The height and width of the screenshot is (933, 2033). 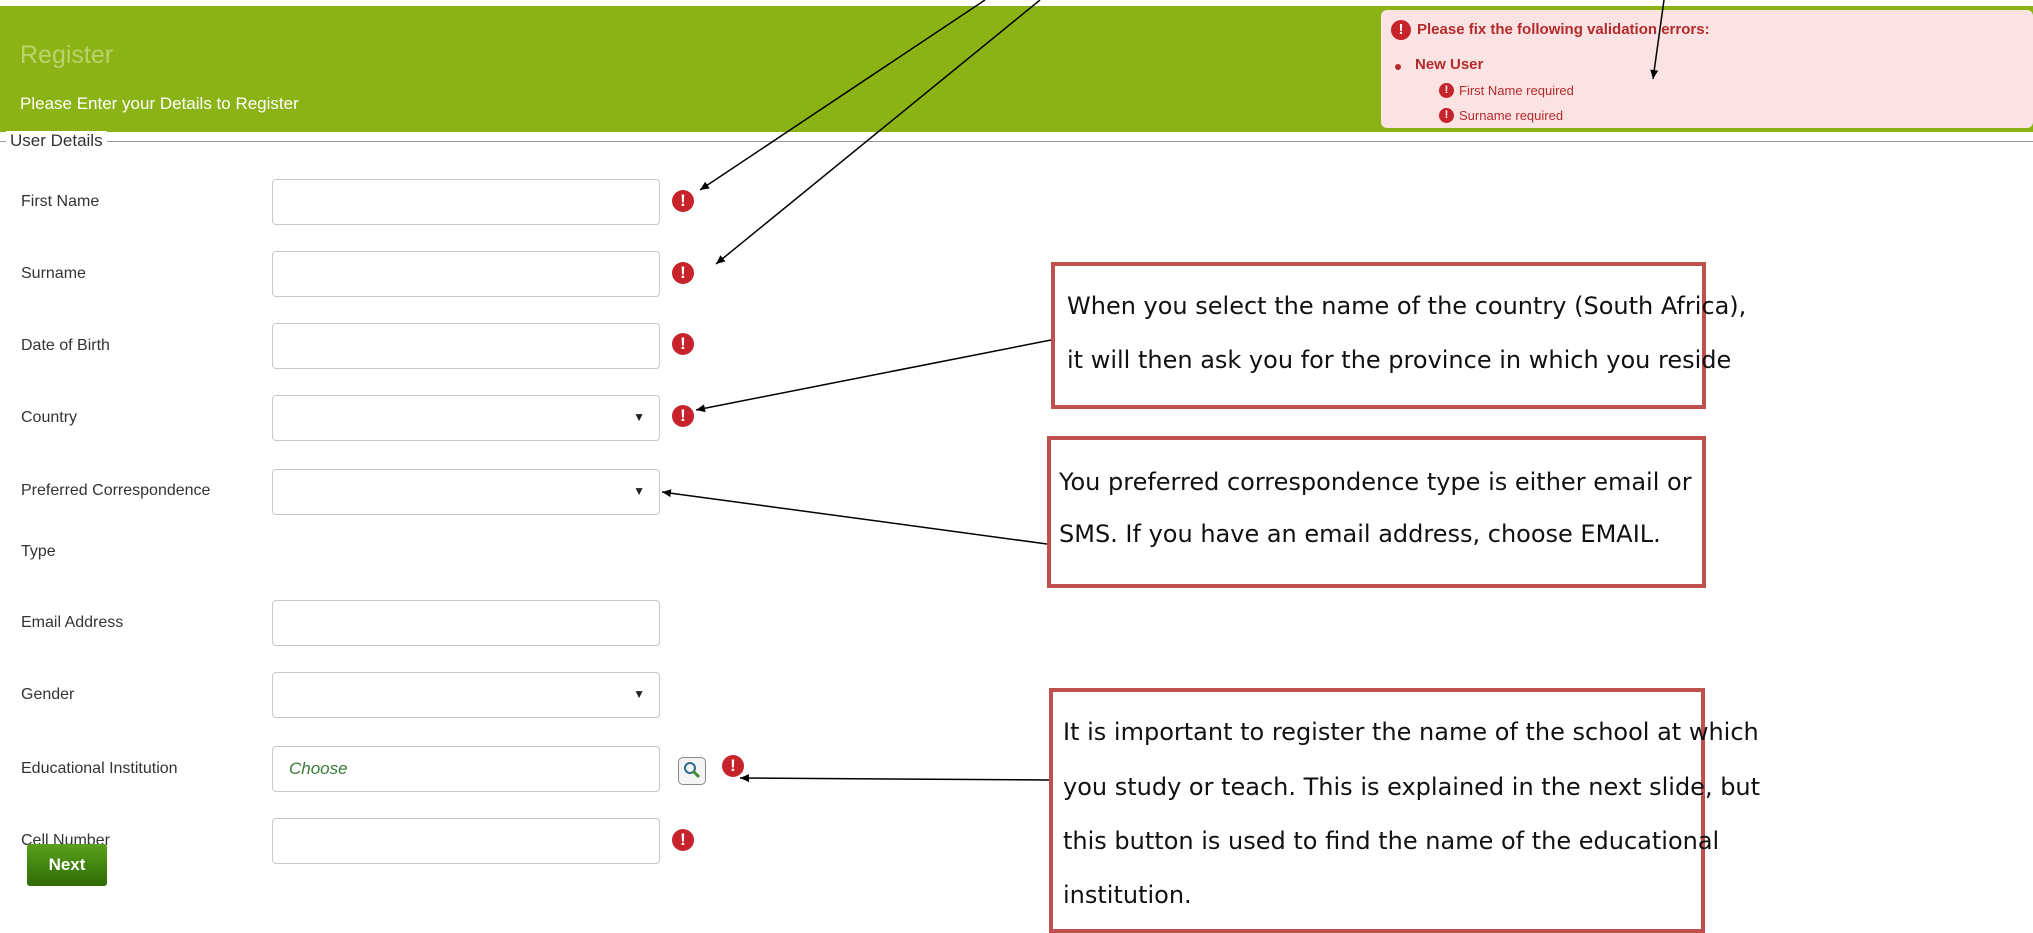 I want to click on arrow-to-country, so click(x=873, y=376).